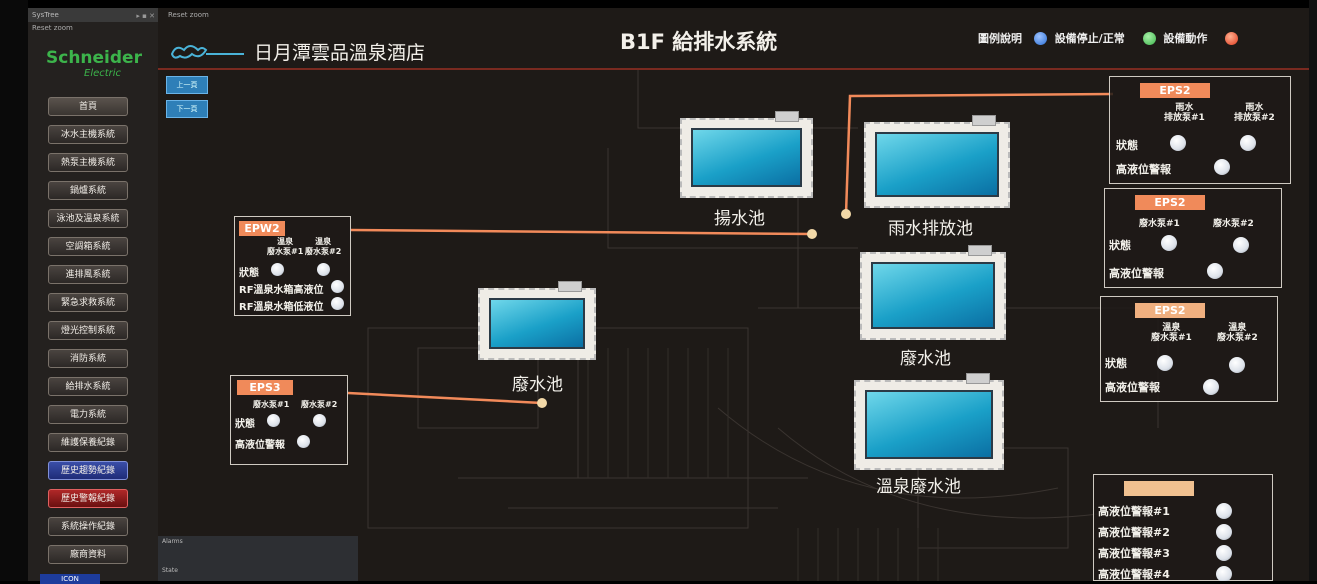 Image resolution: width=1317 pixels, height=584 pixels. Describe the element at coordinates (249, 273) in the screenshot. I see `epw2-status-label: 狀態` at that location.